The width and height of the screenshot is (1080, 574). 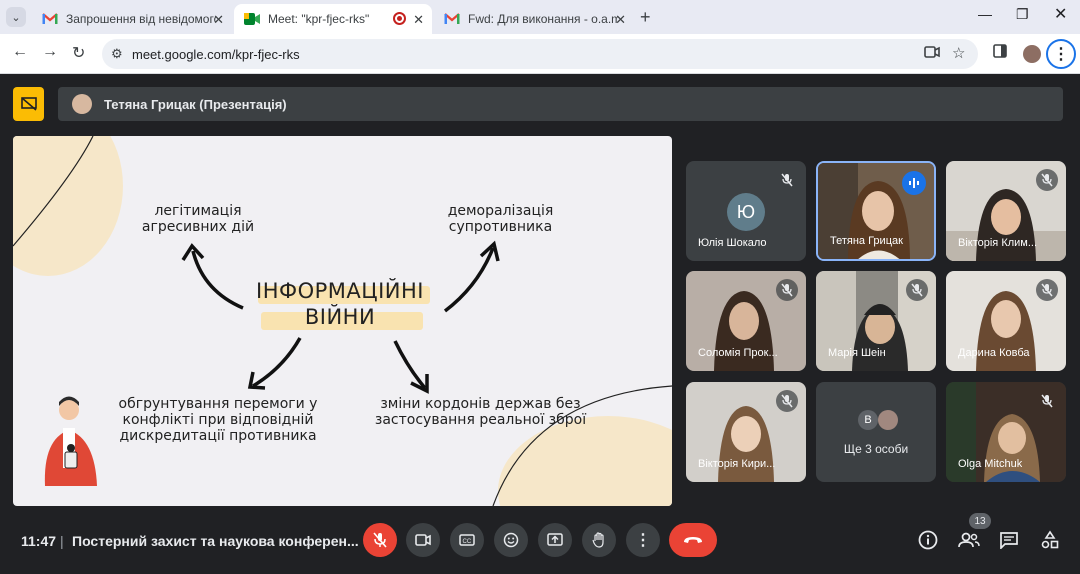 I want to click on activities-shapes-icon, so click(x=1050, y=539).